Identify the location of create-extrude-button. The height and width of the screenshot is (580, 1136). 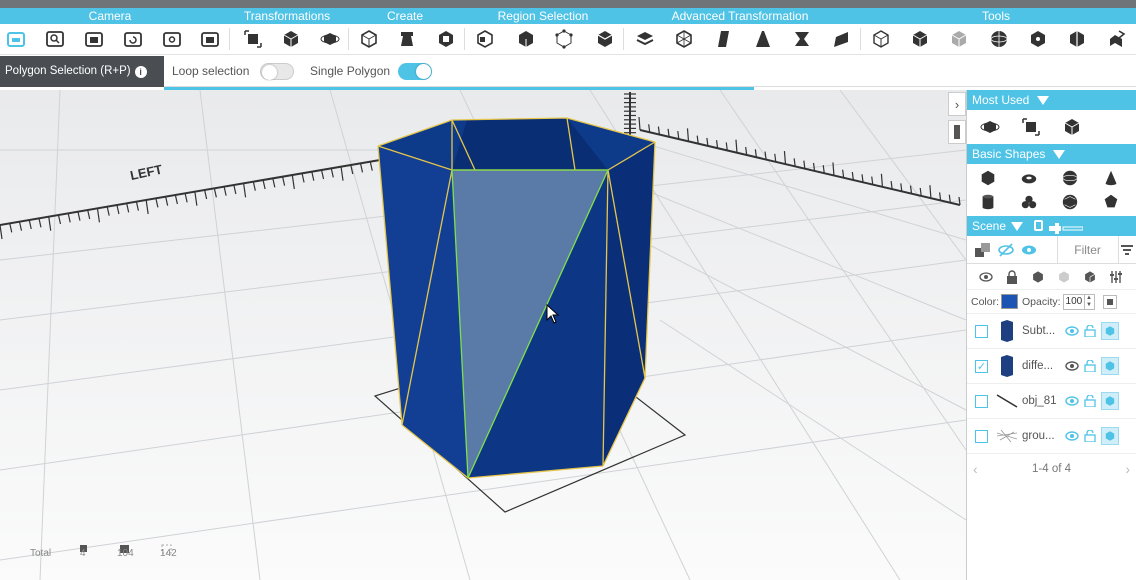
(407, 39).